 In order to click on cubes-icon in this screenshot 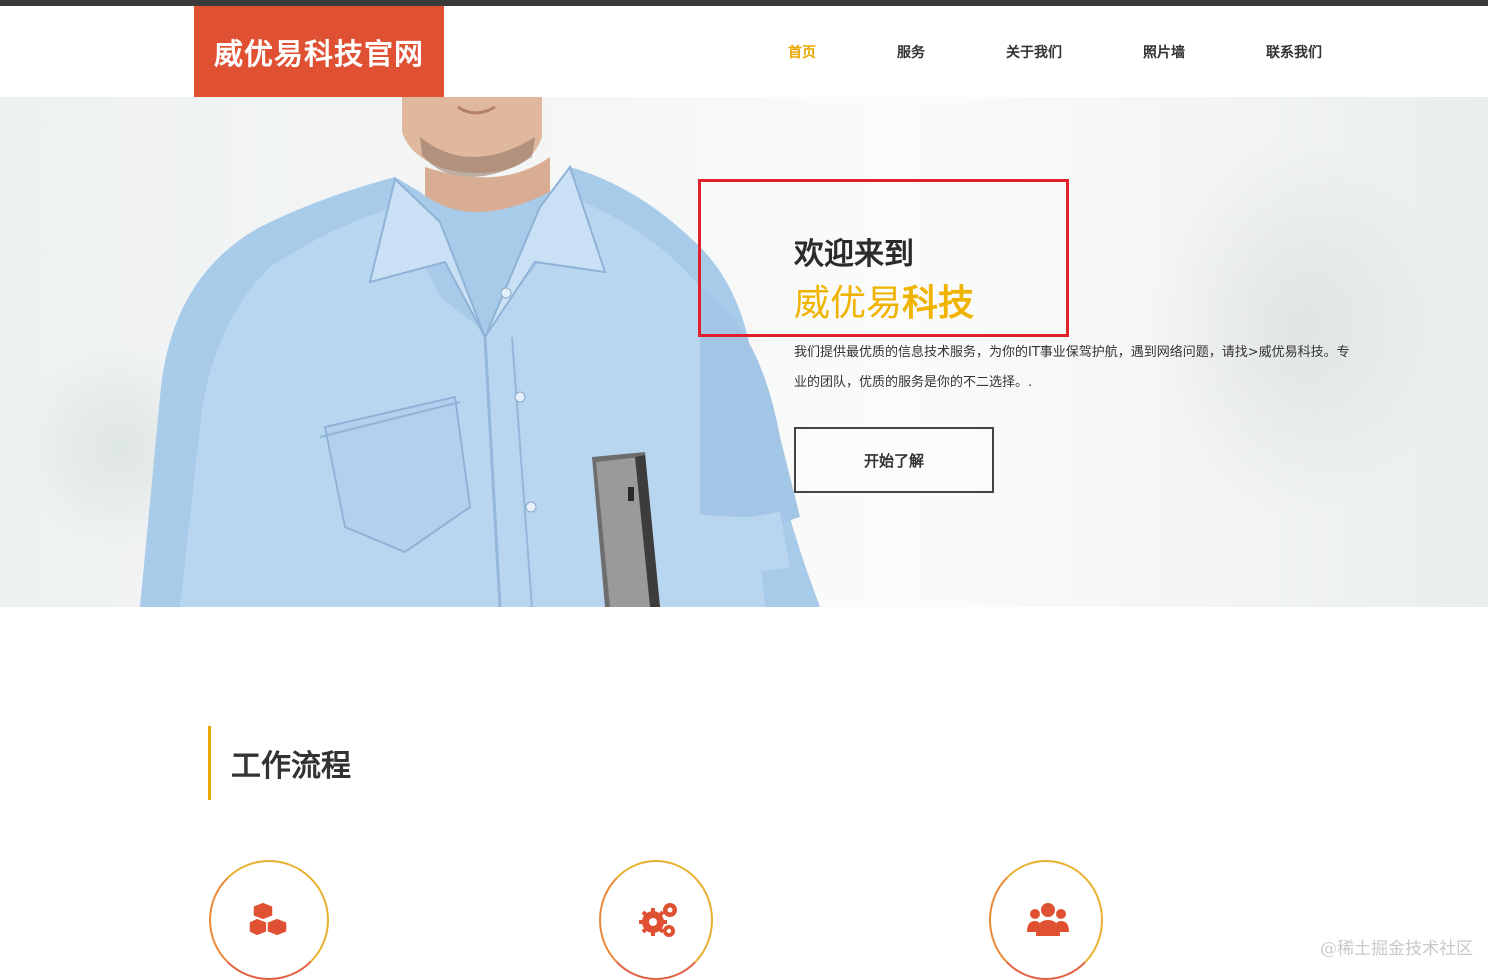, I will do `click(268, 919)`.